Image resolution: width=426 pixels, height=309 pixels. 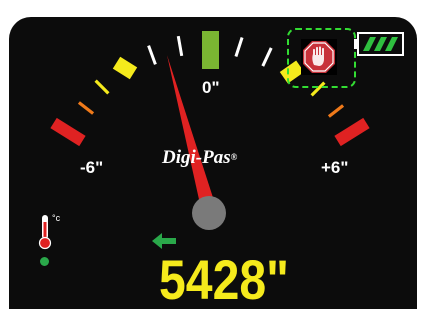 What do you see at coordinates (56, 218) in the screenshot?
I see `temperature-unit: °c` at bounding box center [56, 218].